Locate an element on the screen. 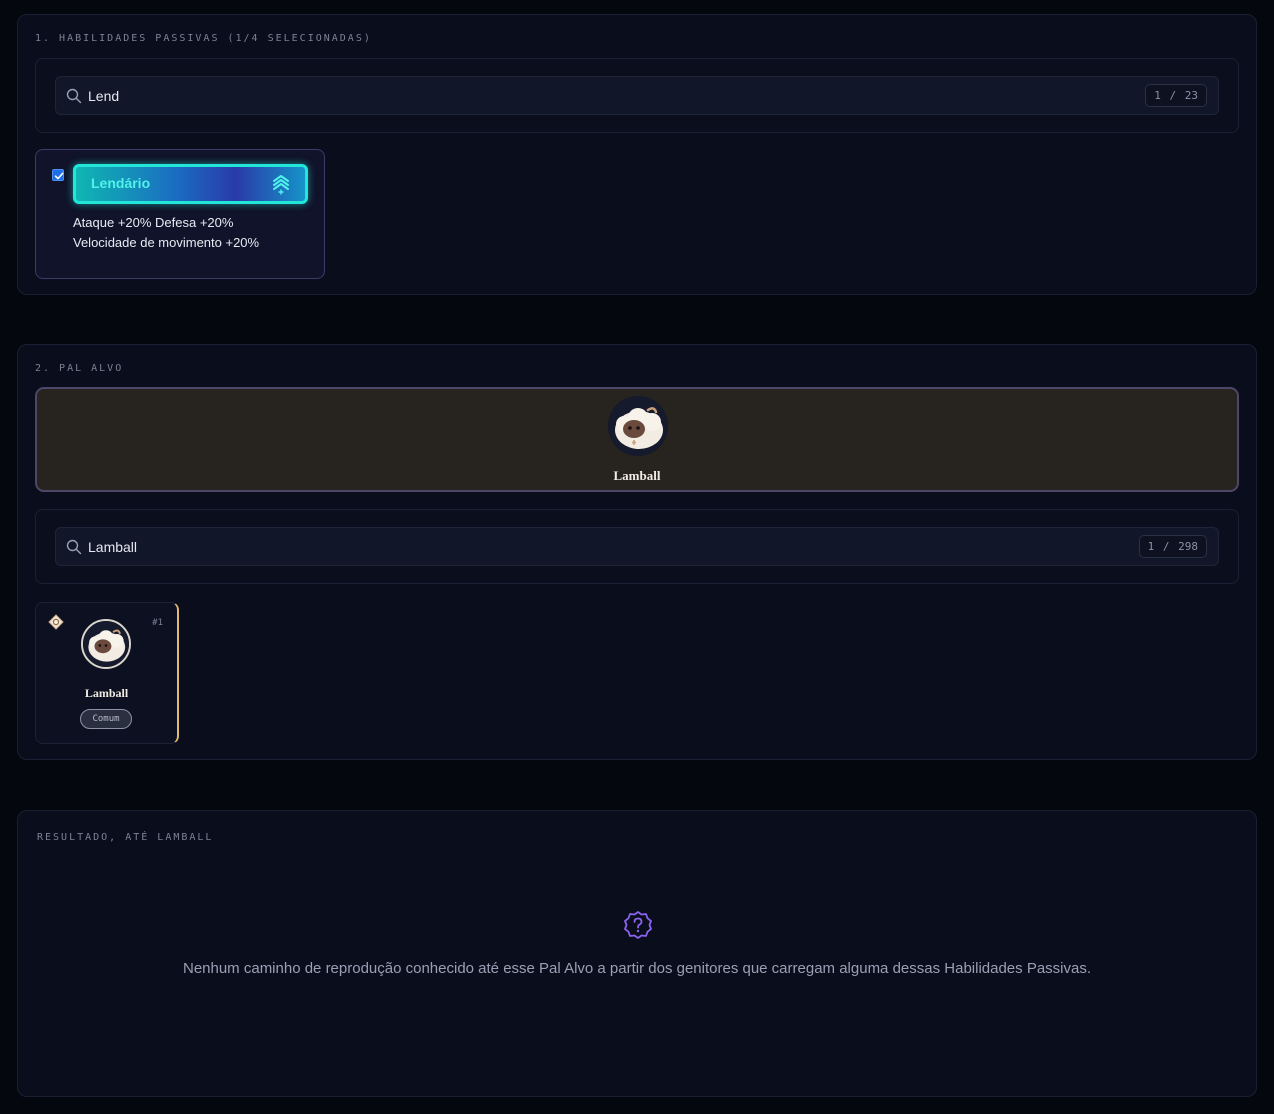  selected-target-name: Lamball is located at coordinates (637, 475).